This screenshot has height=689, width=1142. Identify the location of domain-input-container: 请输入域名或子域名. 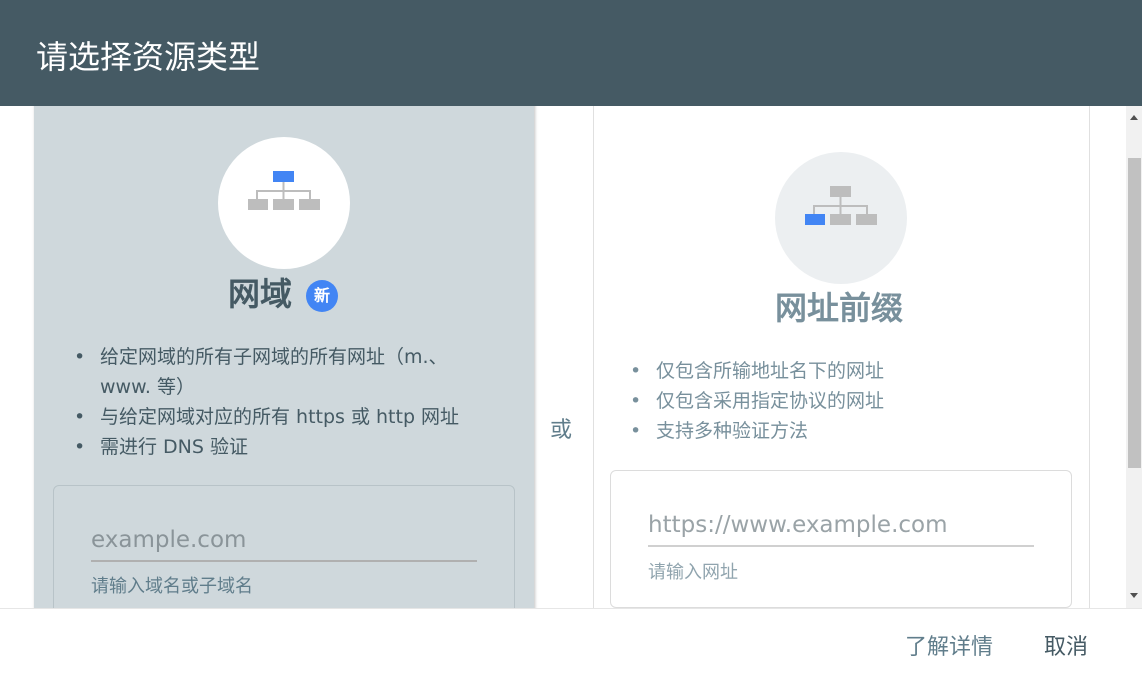
(284, 546).